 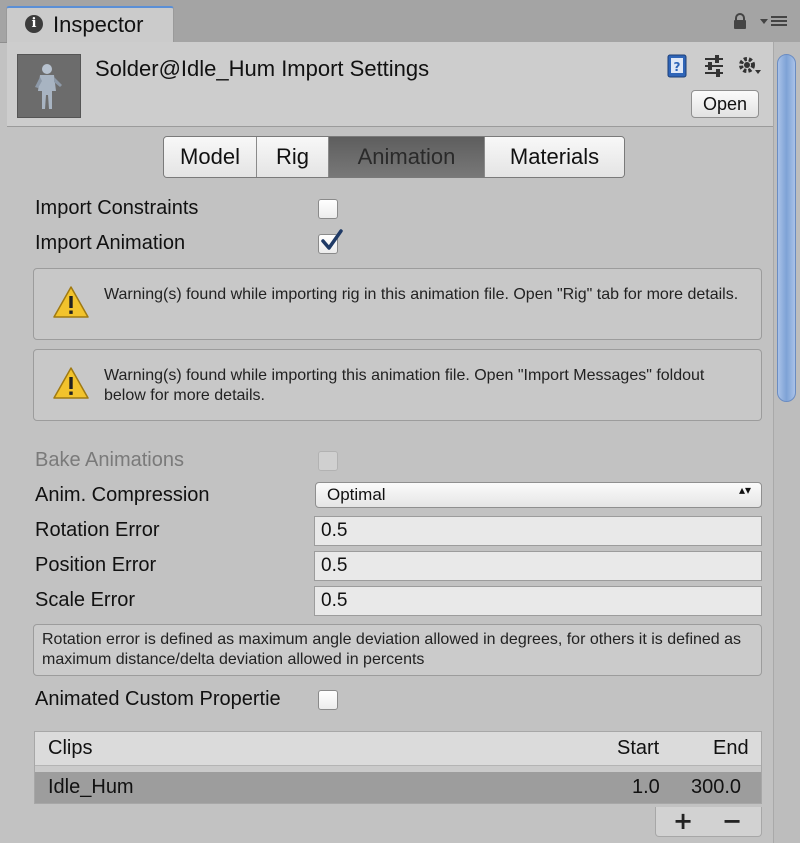 I want to click on asset-title: Solder@Idle_Hum Import Settings, so click(x=262, y=68).